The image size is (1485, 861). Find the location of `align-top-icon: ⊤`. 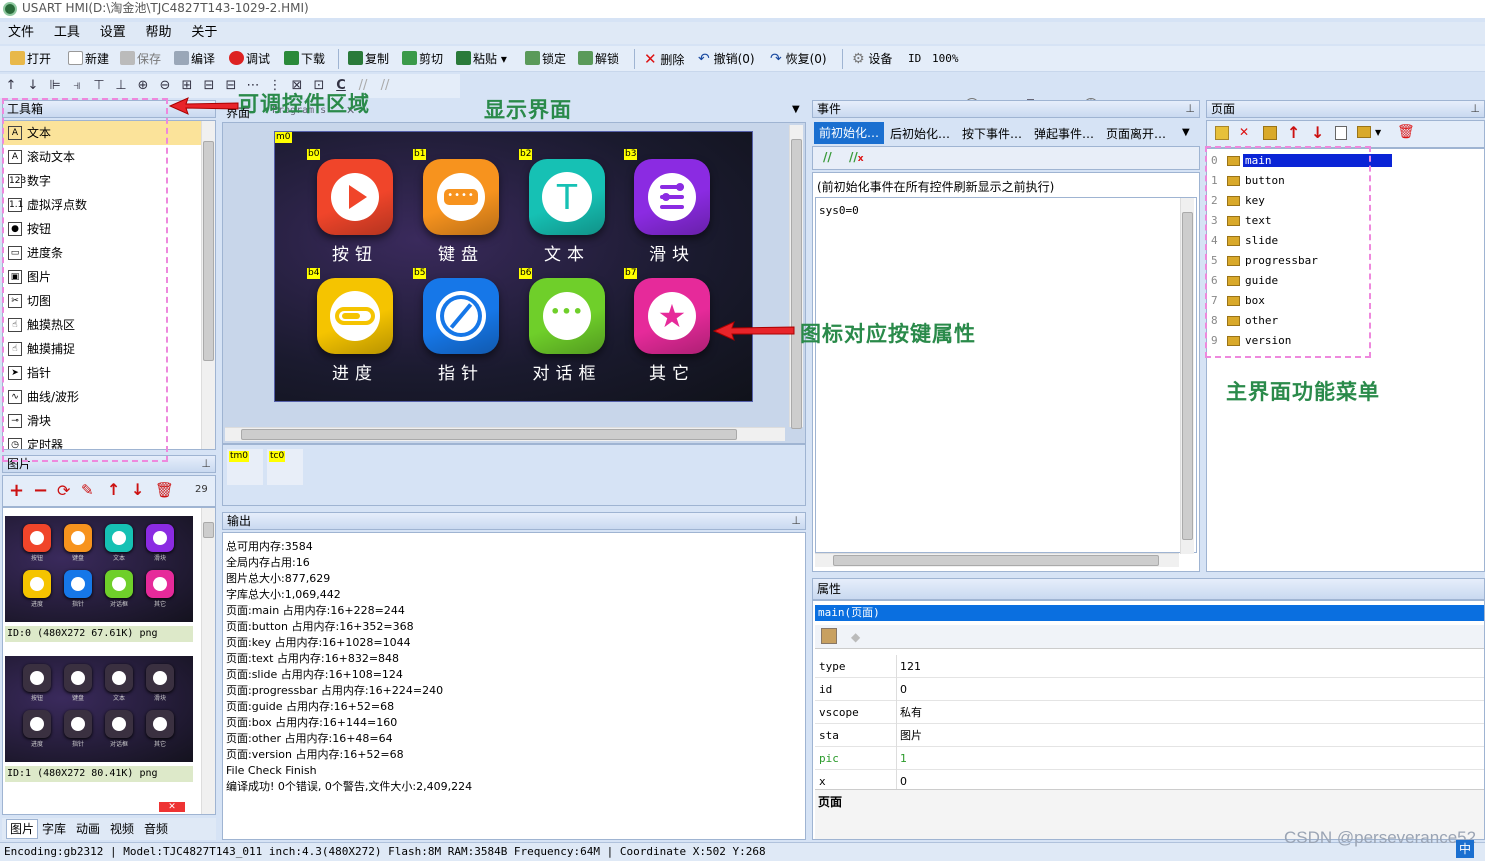

align-top-icon: ⊤ is located at coordinates (99, 86).